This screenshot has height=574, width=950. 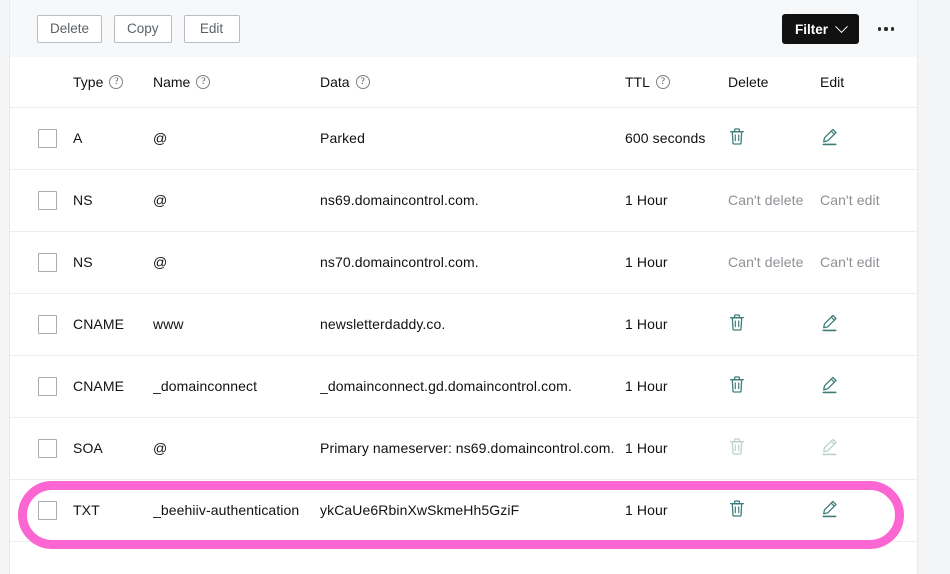 What do you see at coordinates (205, 386) in the screenshot?
I see `record-name-value: _domainconnect` at bounding box center [205, 386].